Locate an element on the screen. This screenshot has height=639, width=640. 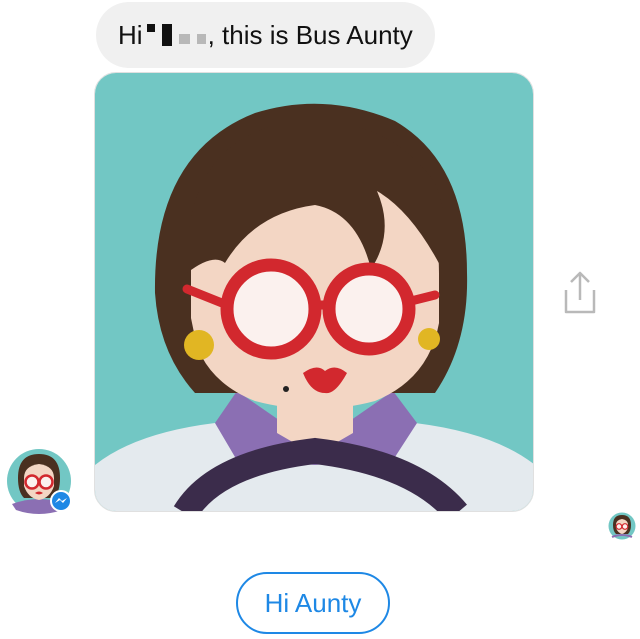
greeting-prefix: Hi is located at coordinates (130, 34).